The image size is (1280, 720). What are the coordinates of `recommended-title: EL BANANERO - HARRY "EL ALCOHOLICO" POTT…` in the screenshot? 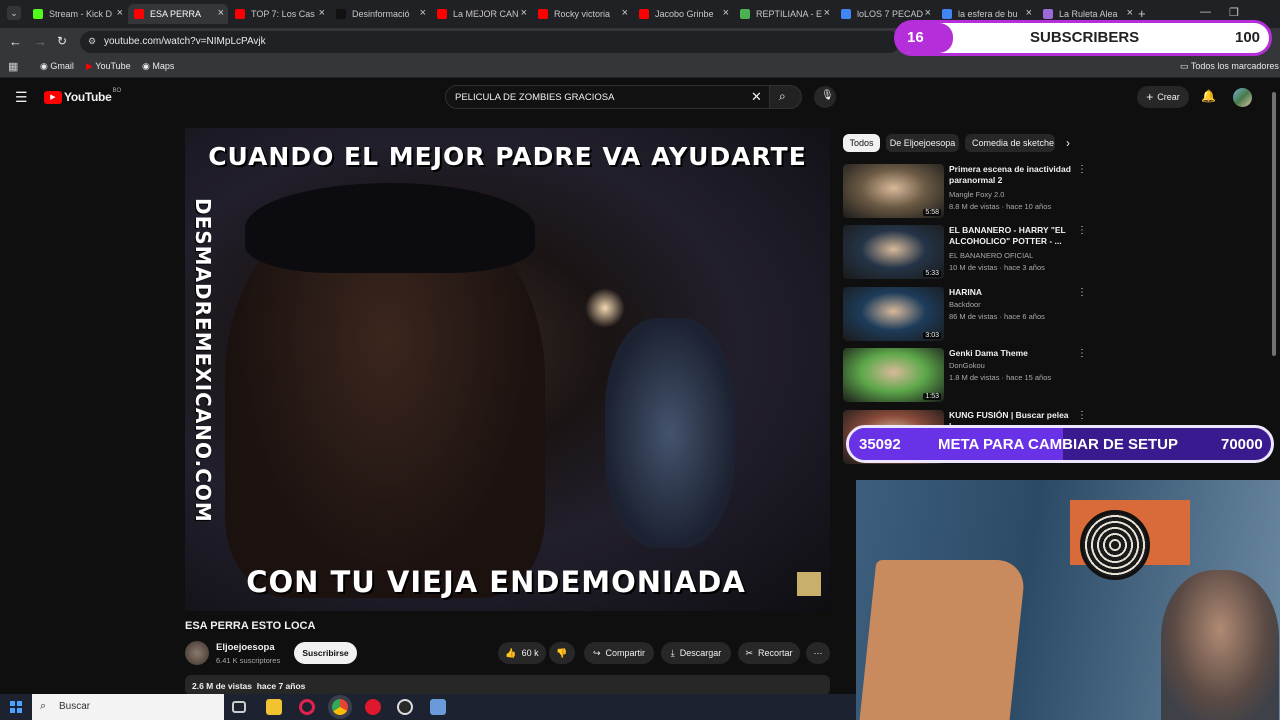 It's located at (1010, 236).